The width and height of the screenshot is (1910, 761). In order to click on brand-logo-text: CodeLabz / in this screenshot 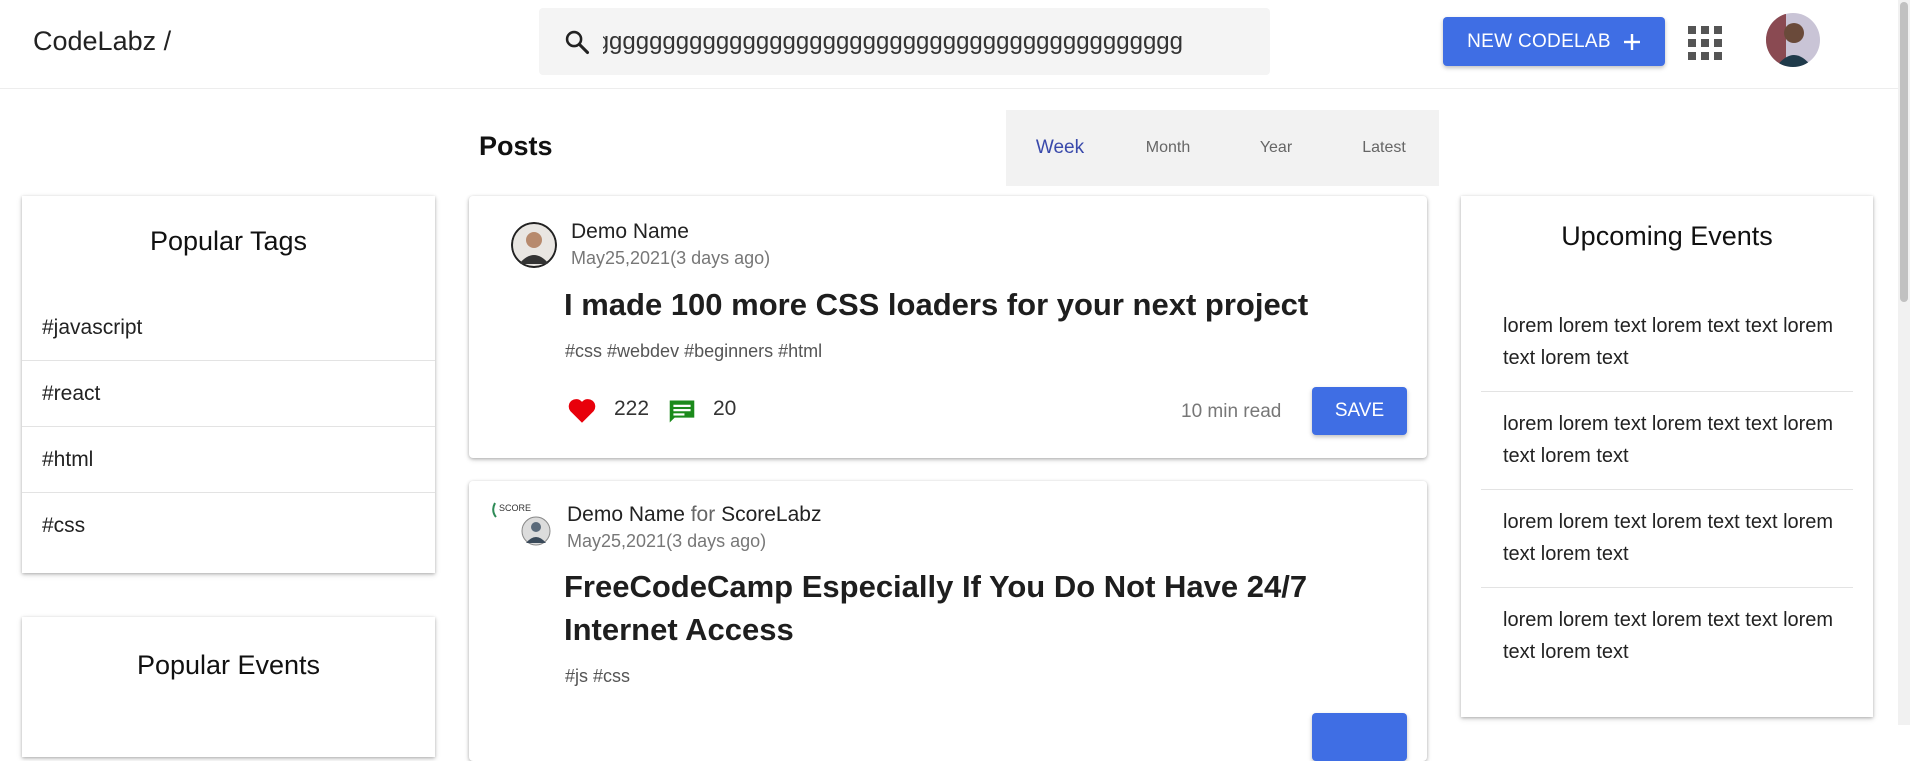, I will do `click(102, 41)`.